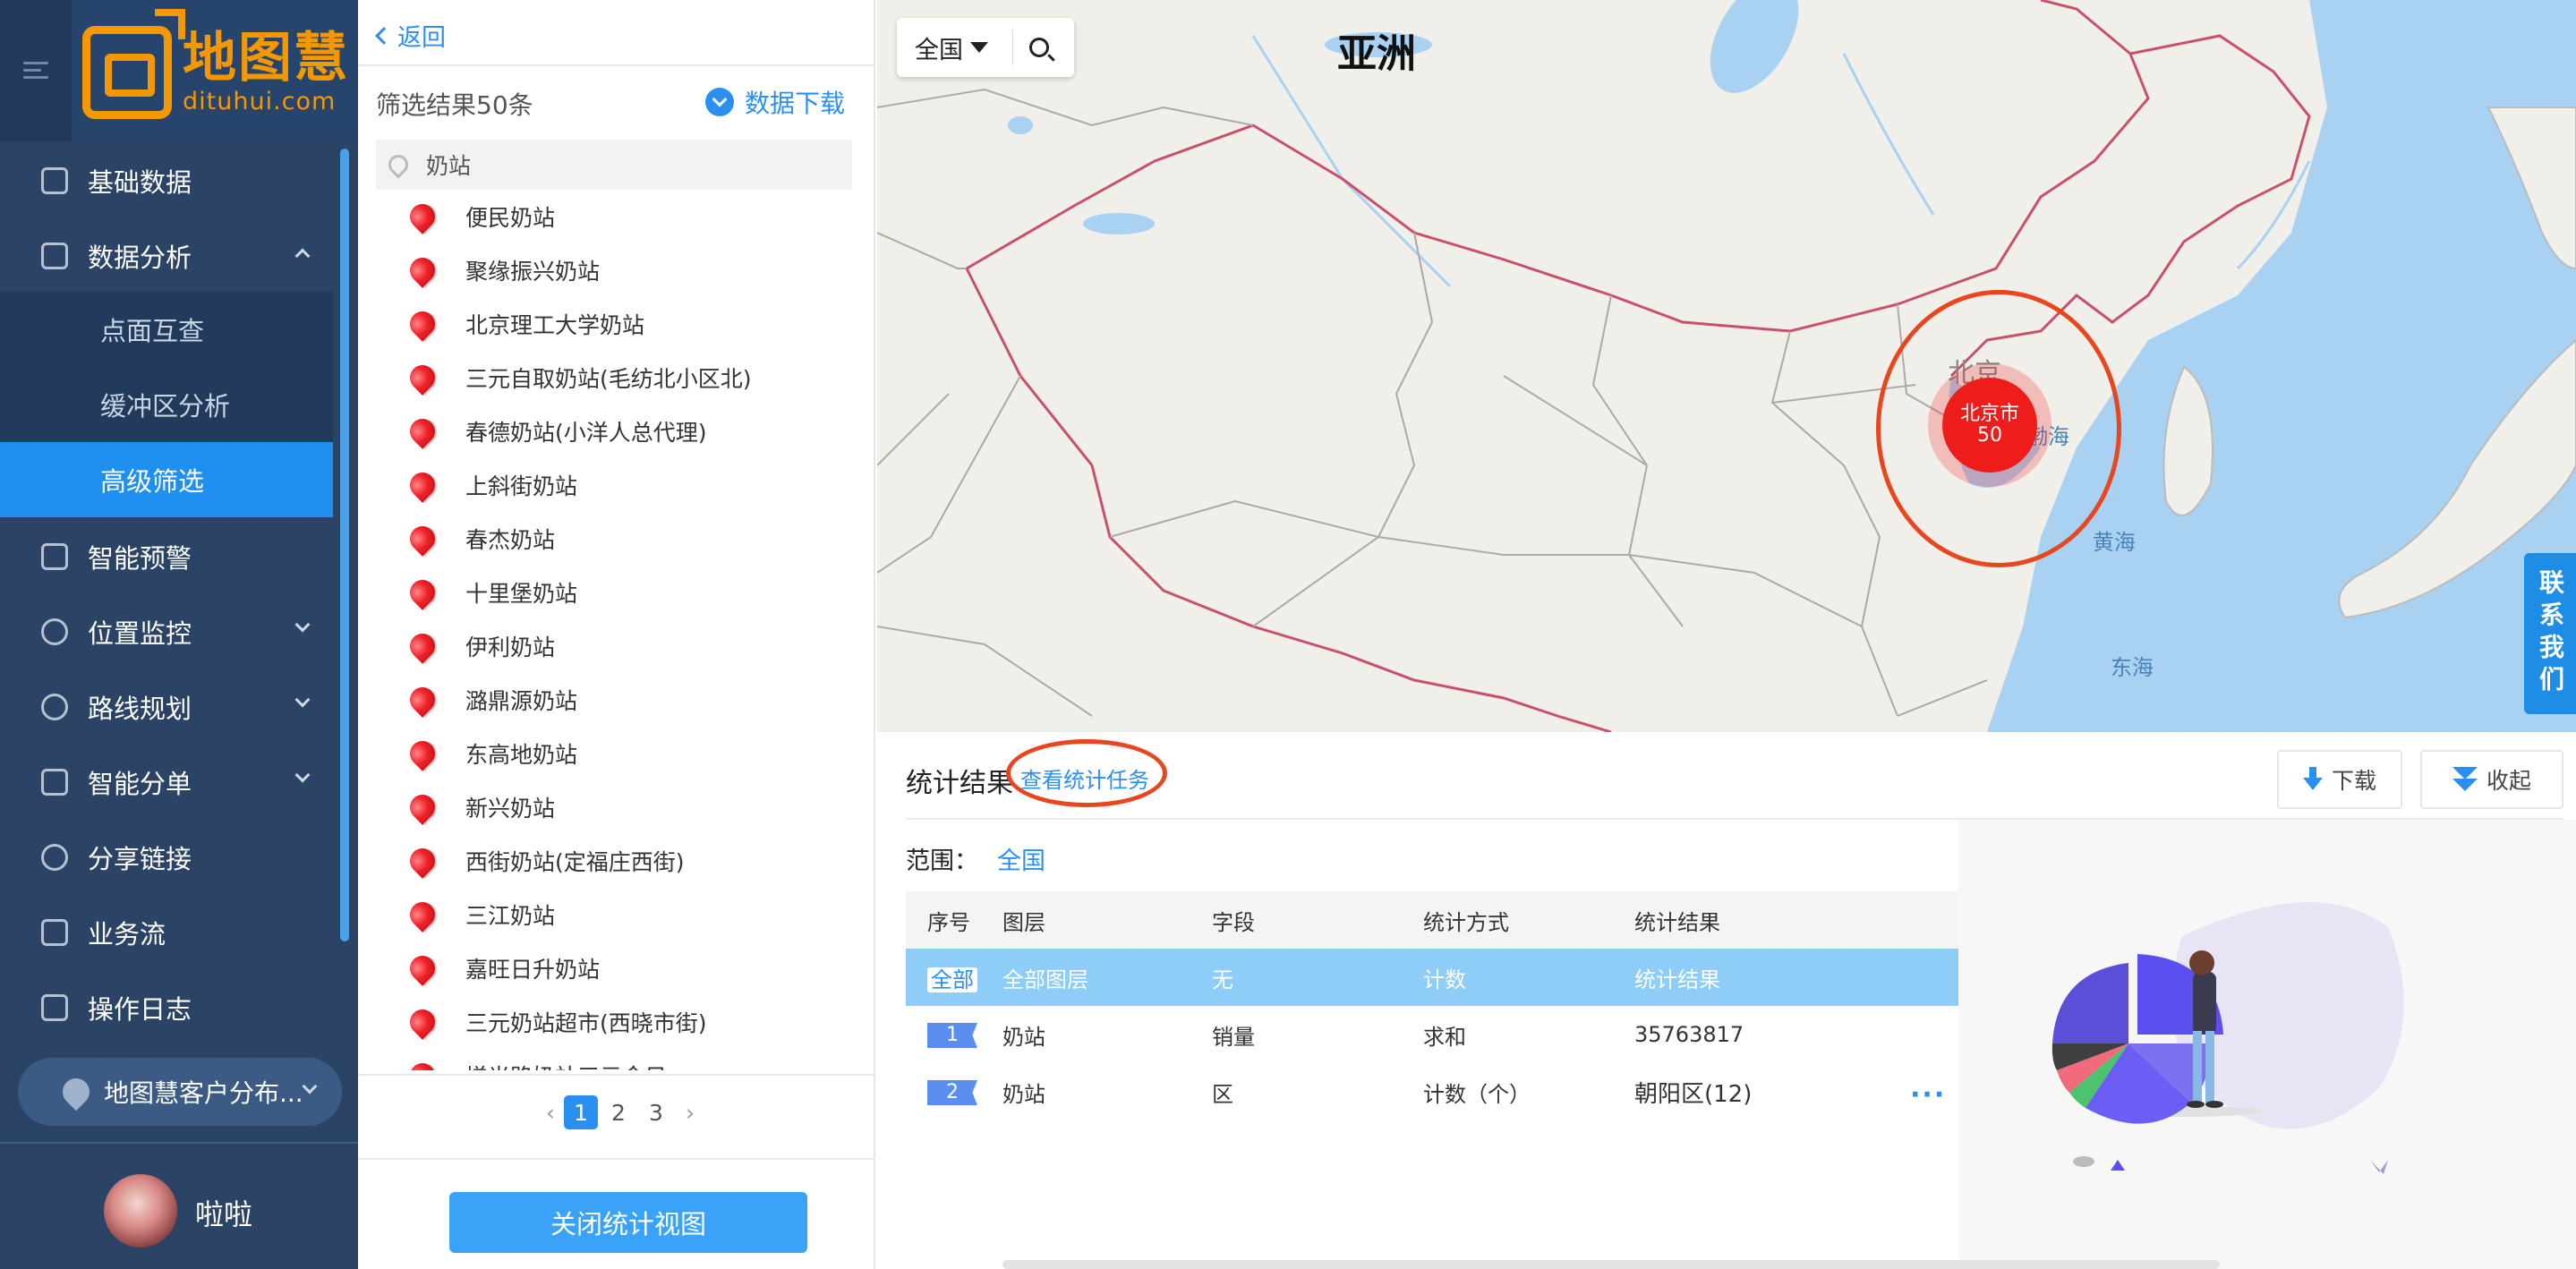 The image size is (2576, 1269). What do you see at coordinates (1928, 1095) in the screenshot?
I see `more-options-icon: ···` at bounding box center [1928, 1095].